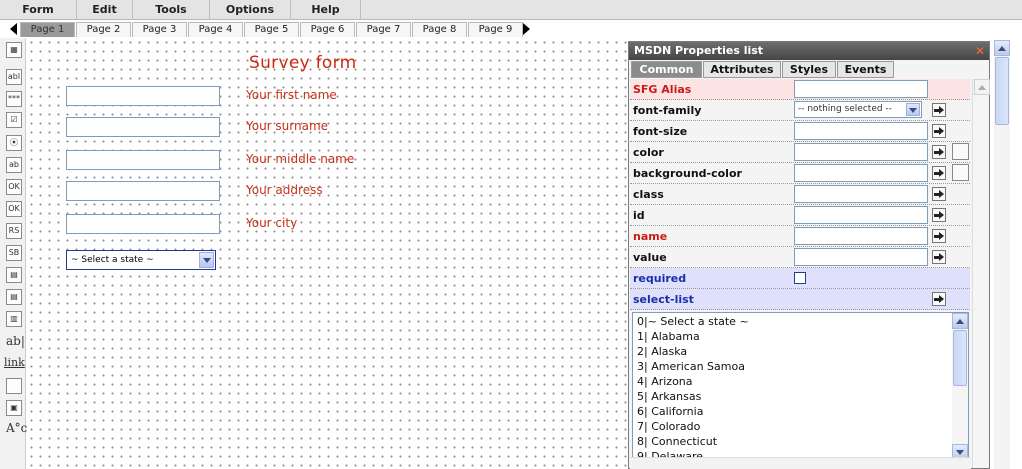 This screenshot has width=1022, height=469. I want to click on panel-tab-events: Events, so click(865, 69).